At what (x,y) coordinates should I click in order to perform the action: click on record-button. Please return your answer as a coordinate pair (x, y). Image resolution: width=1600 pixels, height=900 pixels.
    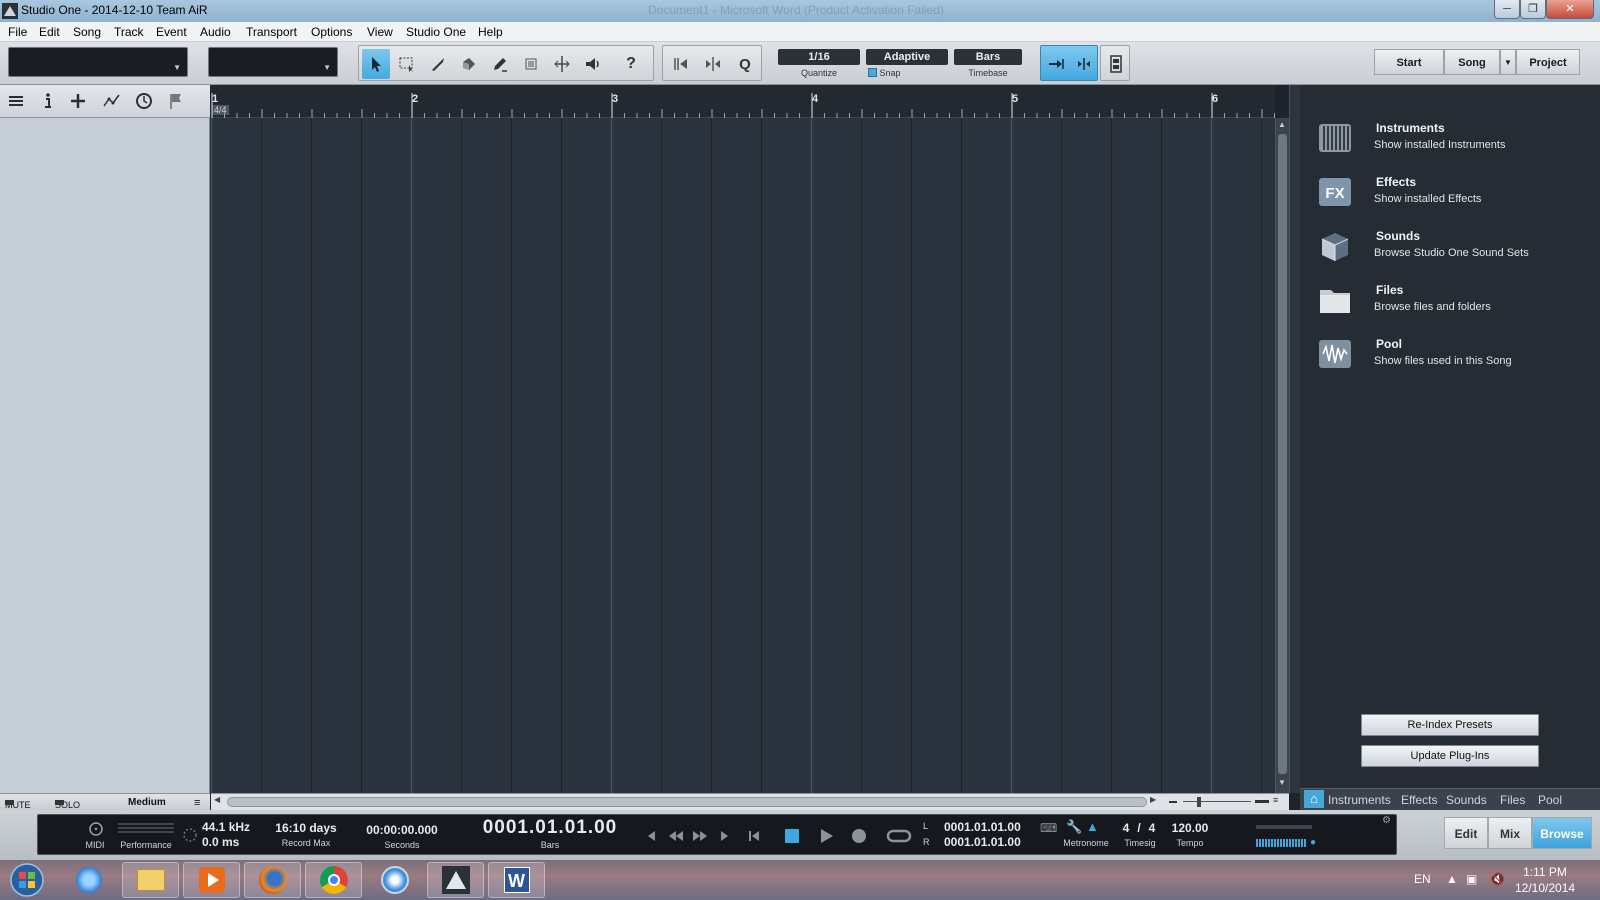
    Looking at the image, I should click on (859, 836).